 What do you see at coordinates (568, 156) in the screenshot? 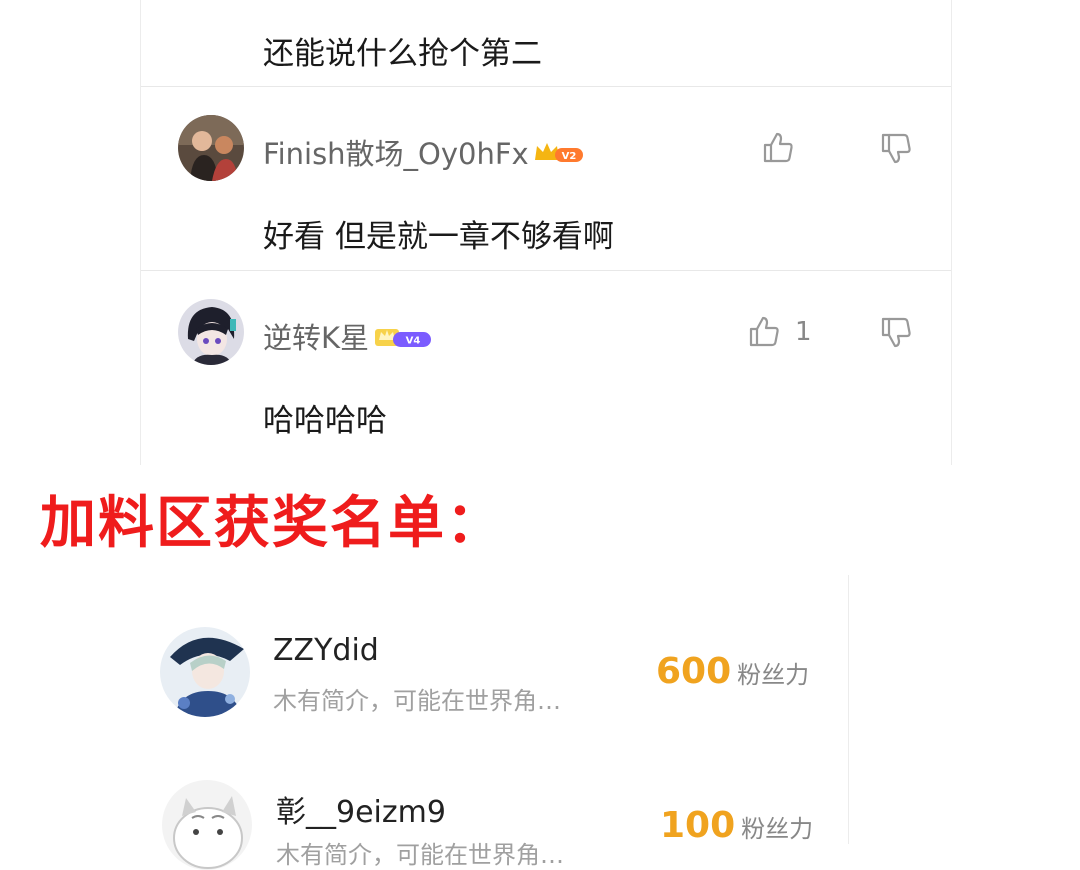
I see `svg-text: V2` at bounding box center [568, 156].